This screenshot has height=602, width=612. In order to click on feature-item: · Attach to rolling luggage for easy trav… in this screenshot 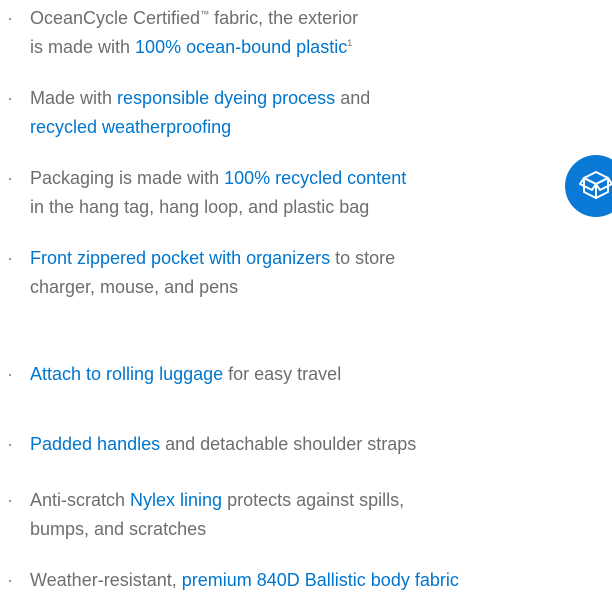, I will do `click(280, 374)`.